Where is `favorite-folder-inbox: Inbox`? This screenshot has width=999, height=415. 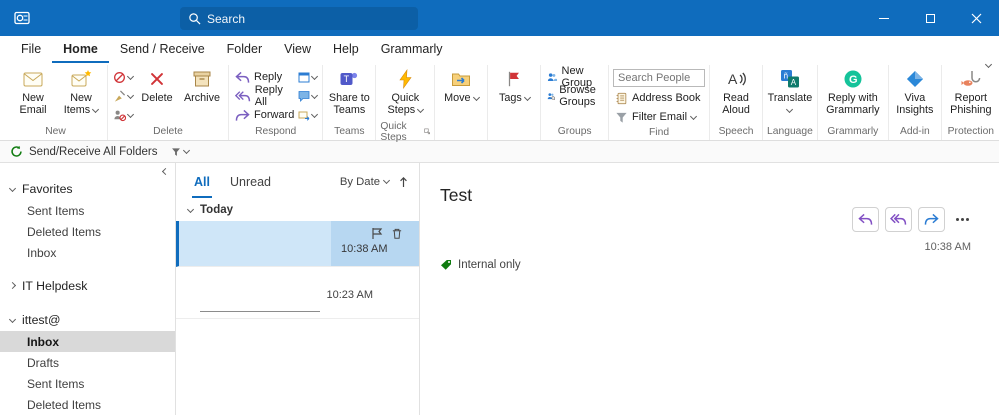
favorite-folder-inbox: Inbox is located at coordinates (87, 252).